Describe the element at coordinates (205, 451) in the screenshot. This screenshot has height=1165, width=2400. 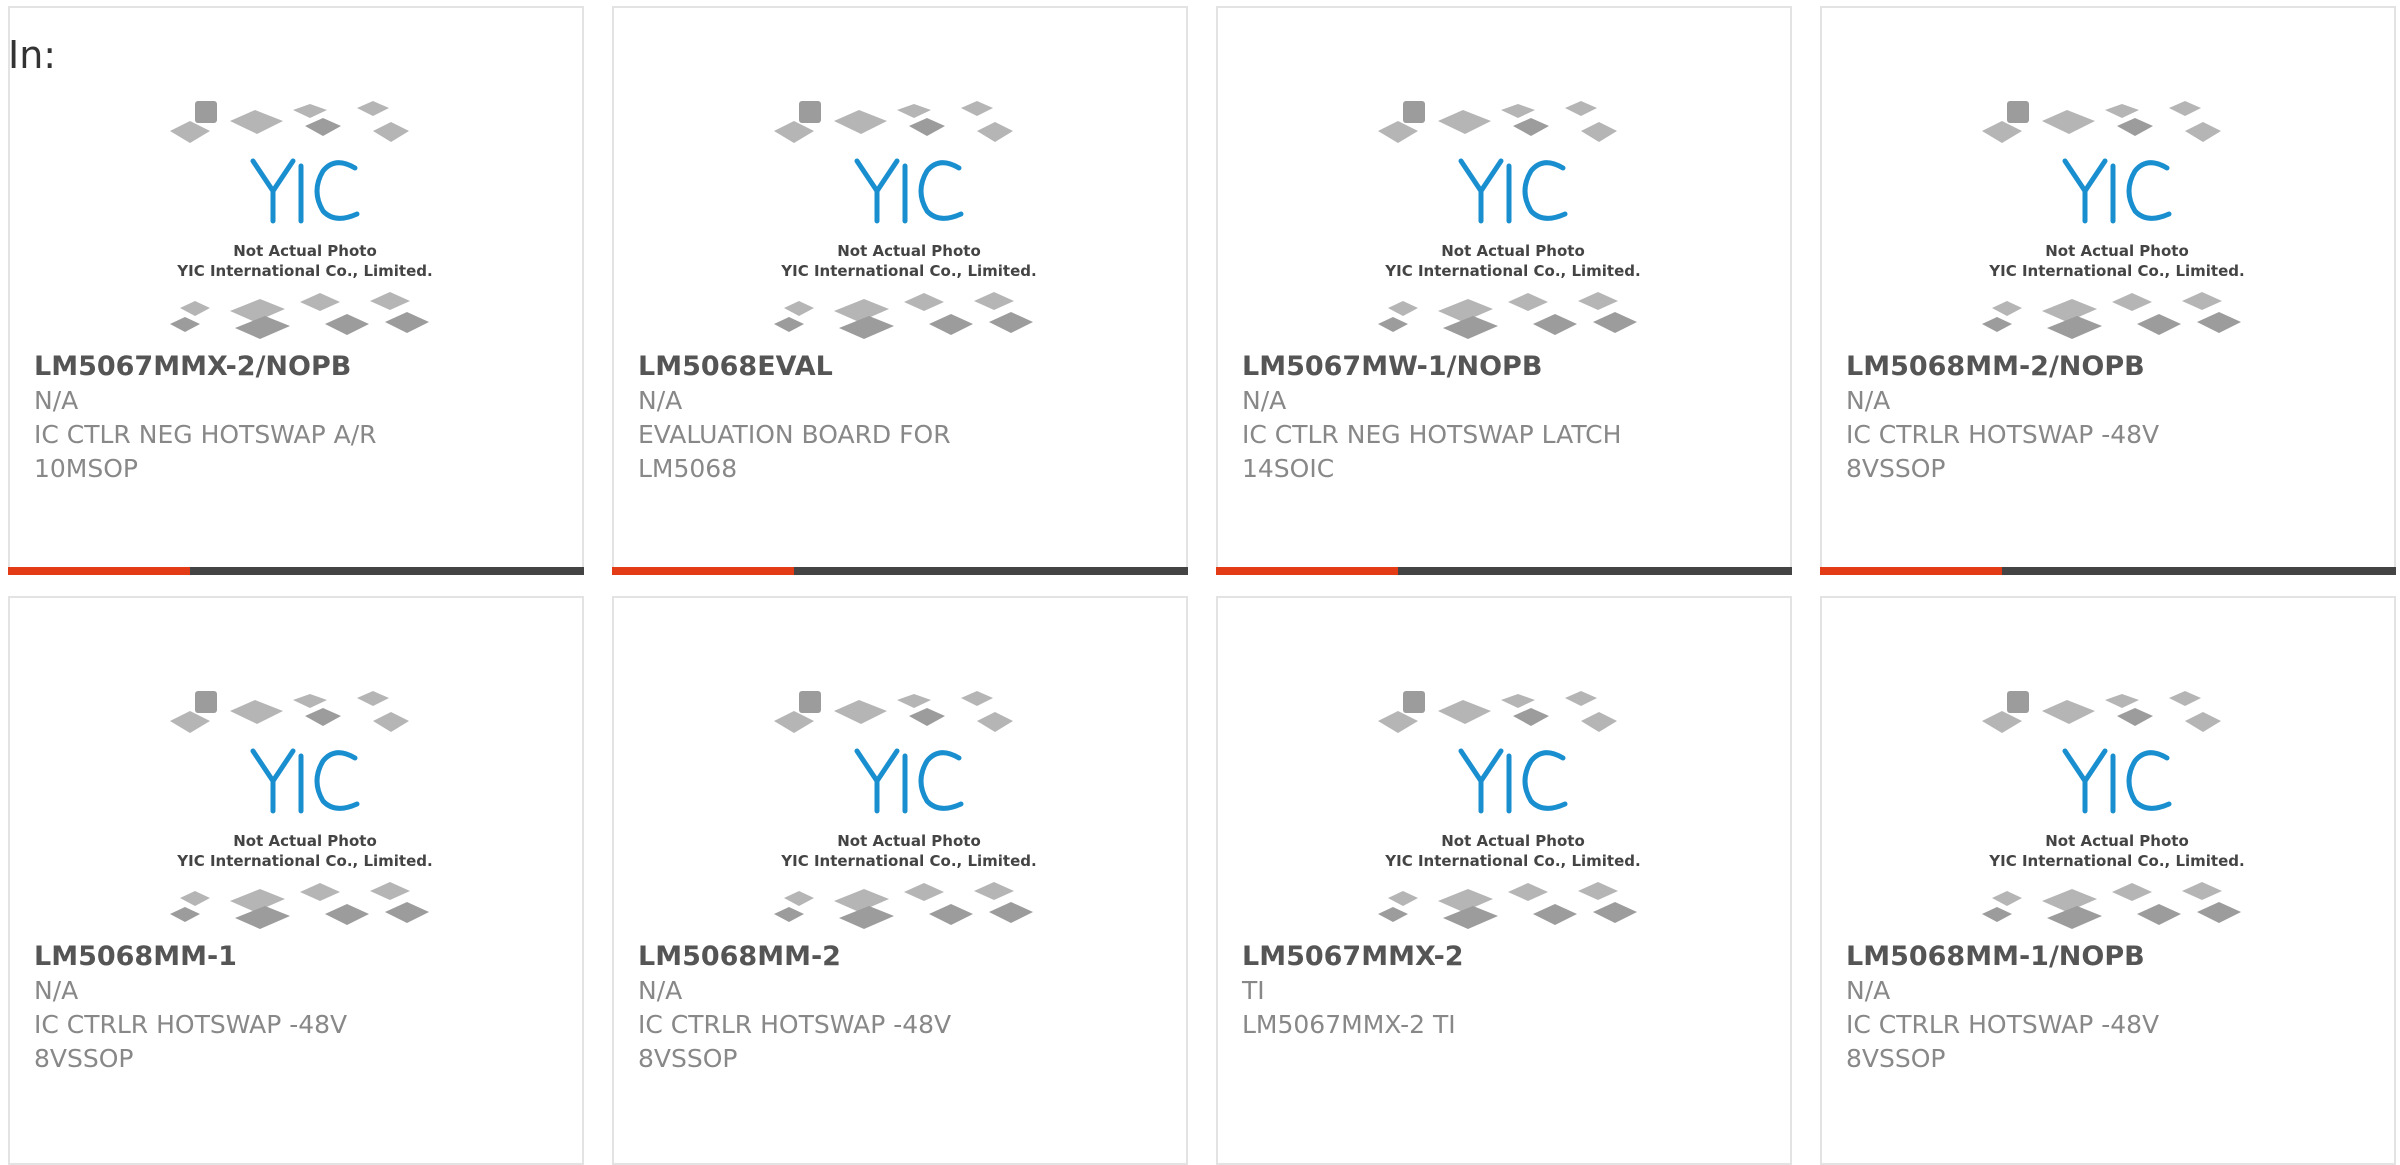
I see `product-description: IC CTLR NEG HOTSWAP A/R 10MSOP` at that location.